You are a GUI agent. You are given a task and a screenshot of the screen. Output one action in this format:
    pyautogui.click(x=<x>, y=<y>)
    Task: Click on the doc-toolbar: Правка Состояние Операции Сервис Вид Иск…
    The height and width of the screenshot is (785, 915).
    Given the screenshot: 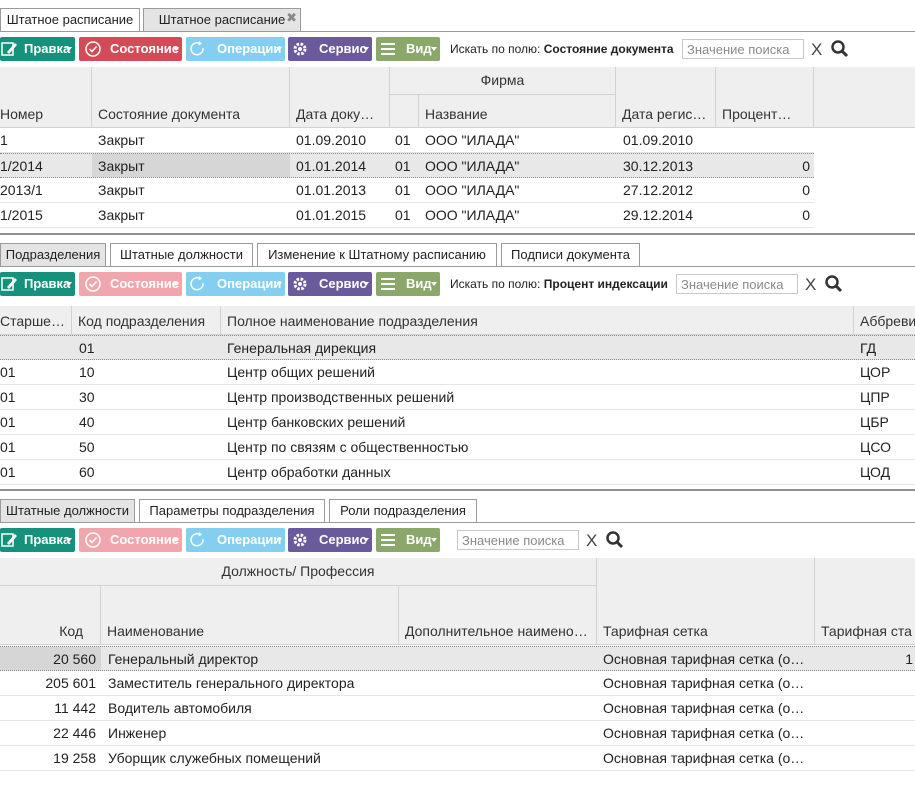 What is the action you would take?
    pyautogui.click(x=457, y=49)
    